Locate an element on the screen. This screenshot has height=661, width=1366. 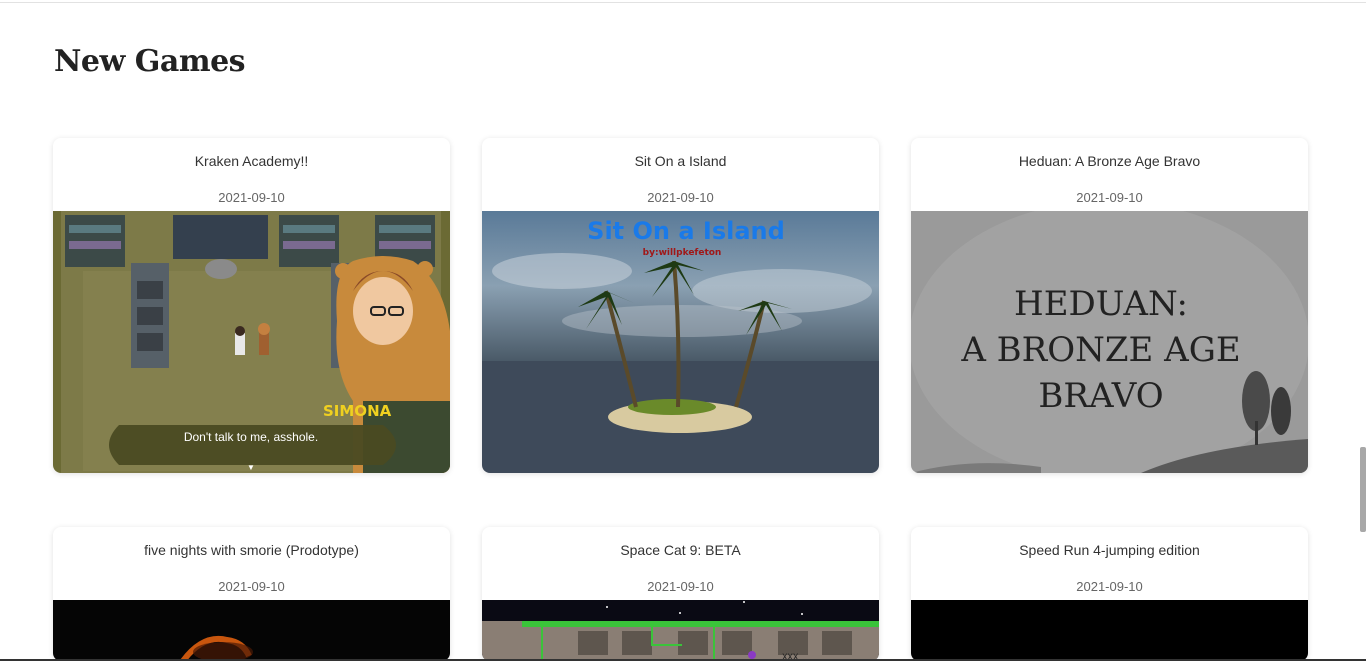
game-title: Space Cat 9: BETA is located at coordinates (680, 550).